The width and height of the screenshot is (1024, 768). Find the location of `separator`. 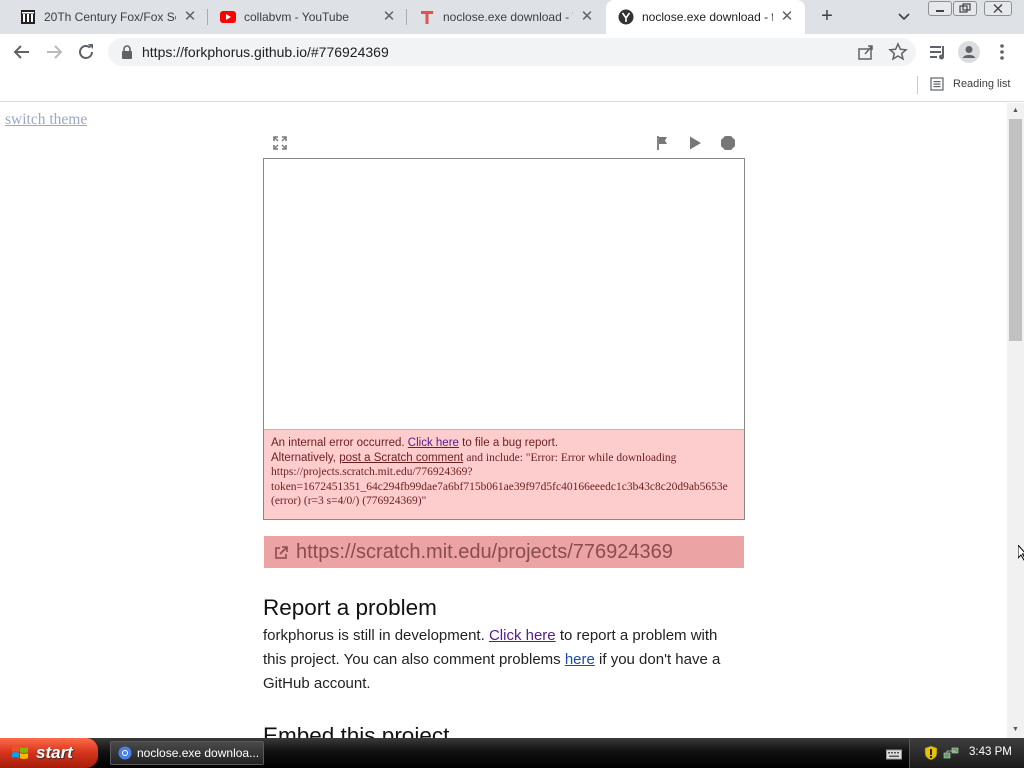

separator is located at coordinates (917, 85).